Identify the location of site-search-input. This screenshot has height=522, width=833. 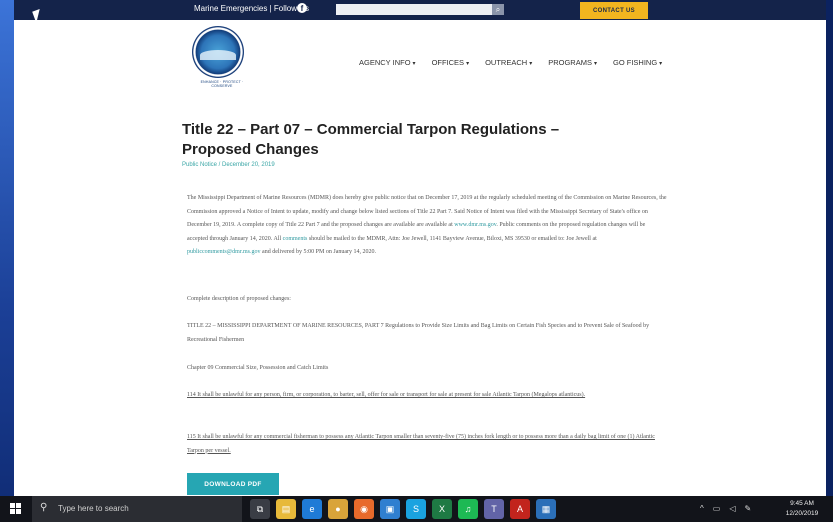
(414, 9).